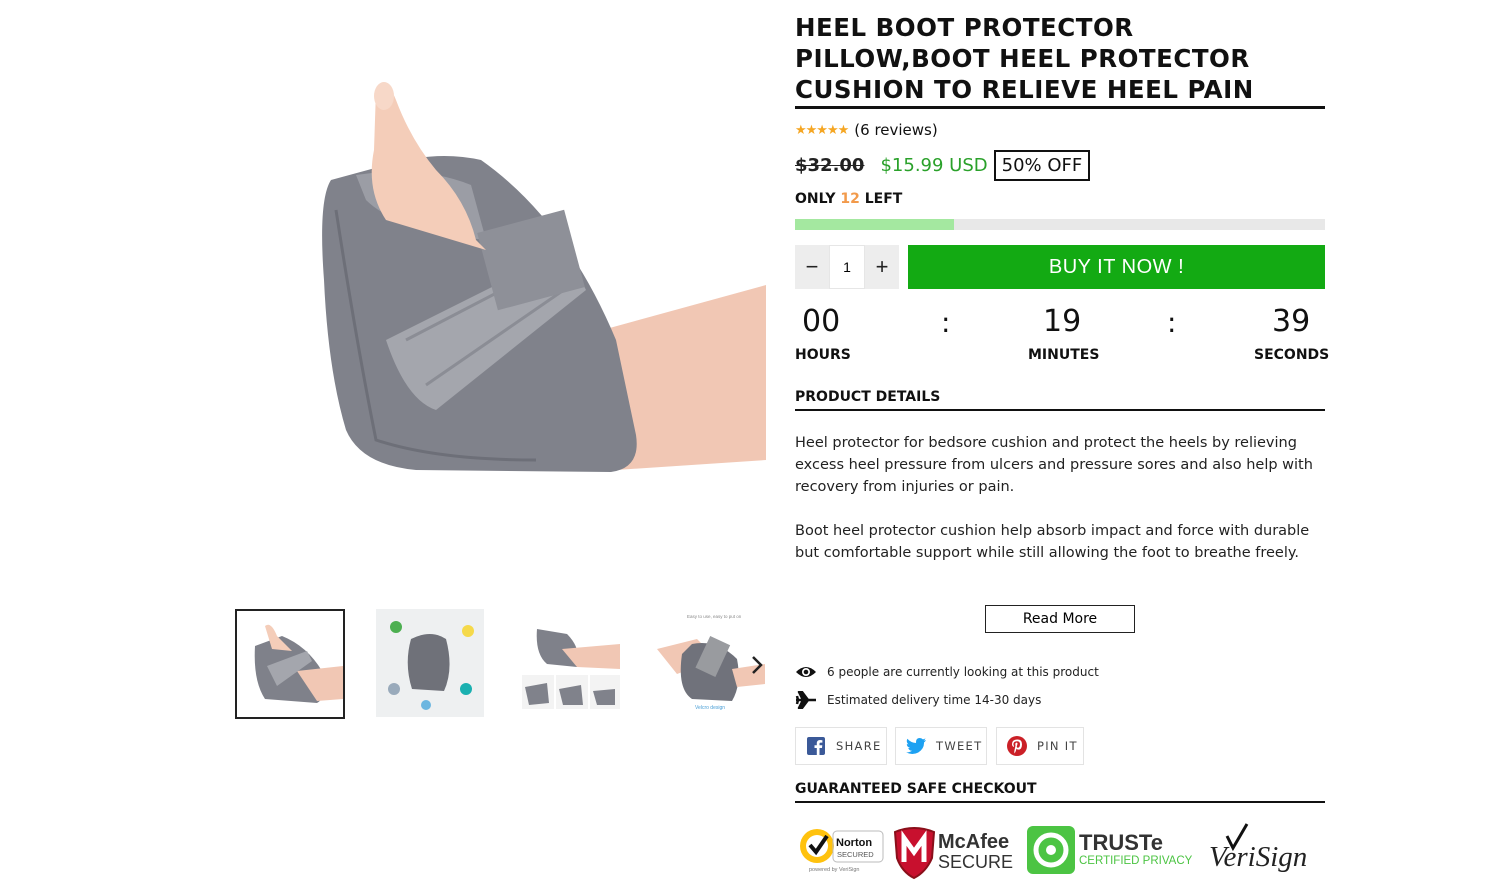 This screenshot has width=1490, height=896. I want to click on facebook-share-button: SHARE, so click(841, 746).